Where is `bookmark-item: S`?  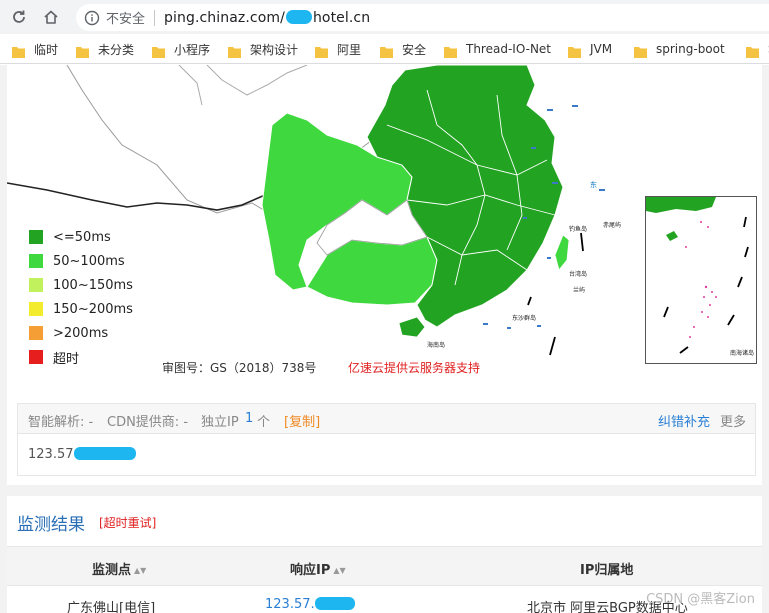 bookmark-item: S is located at coordinates (757, 49).